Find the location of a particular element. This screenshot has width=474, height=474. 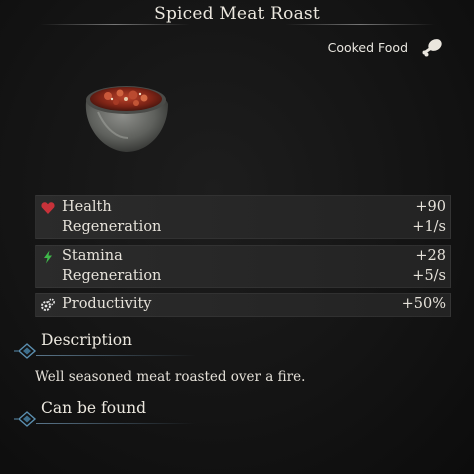

productivity-value: +50% is located at coordinates (423, 304).